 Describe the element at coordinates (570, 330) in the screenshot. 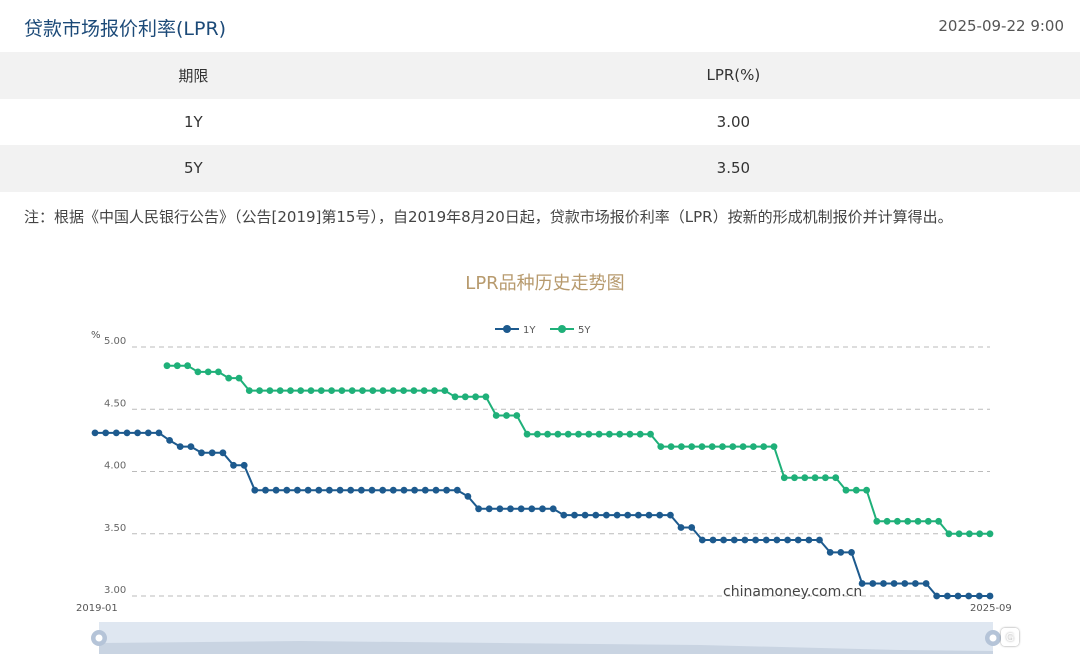

I see `legend-item-5y: 5Y` at that location.